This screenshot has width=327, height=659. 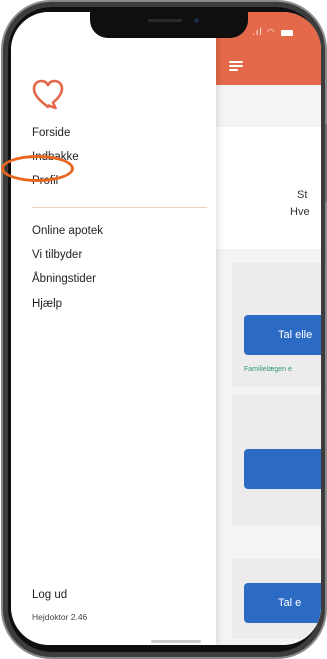 I want to click on service-card: Tal e, so click(x=276, y=599).